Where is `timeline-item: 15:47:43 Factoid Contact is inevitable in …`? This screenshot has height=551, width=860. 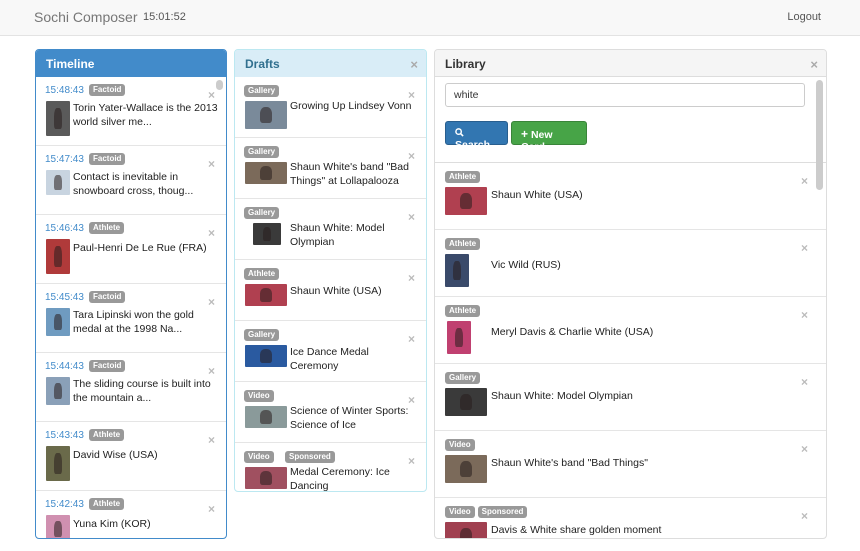
timeline-item: 15:47:43 Factoid Contact is inevitable in … is located at coordinates (131, 180).